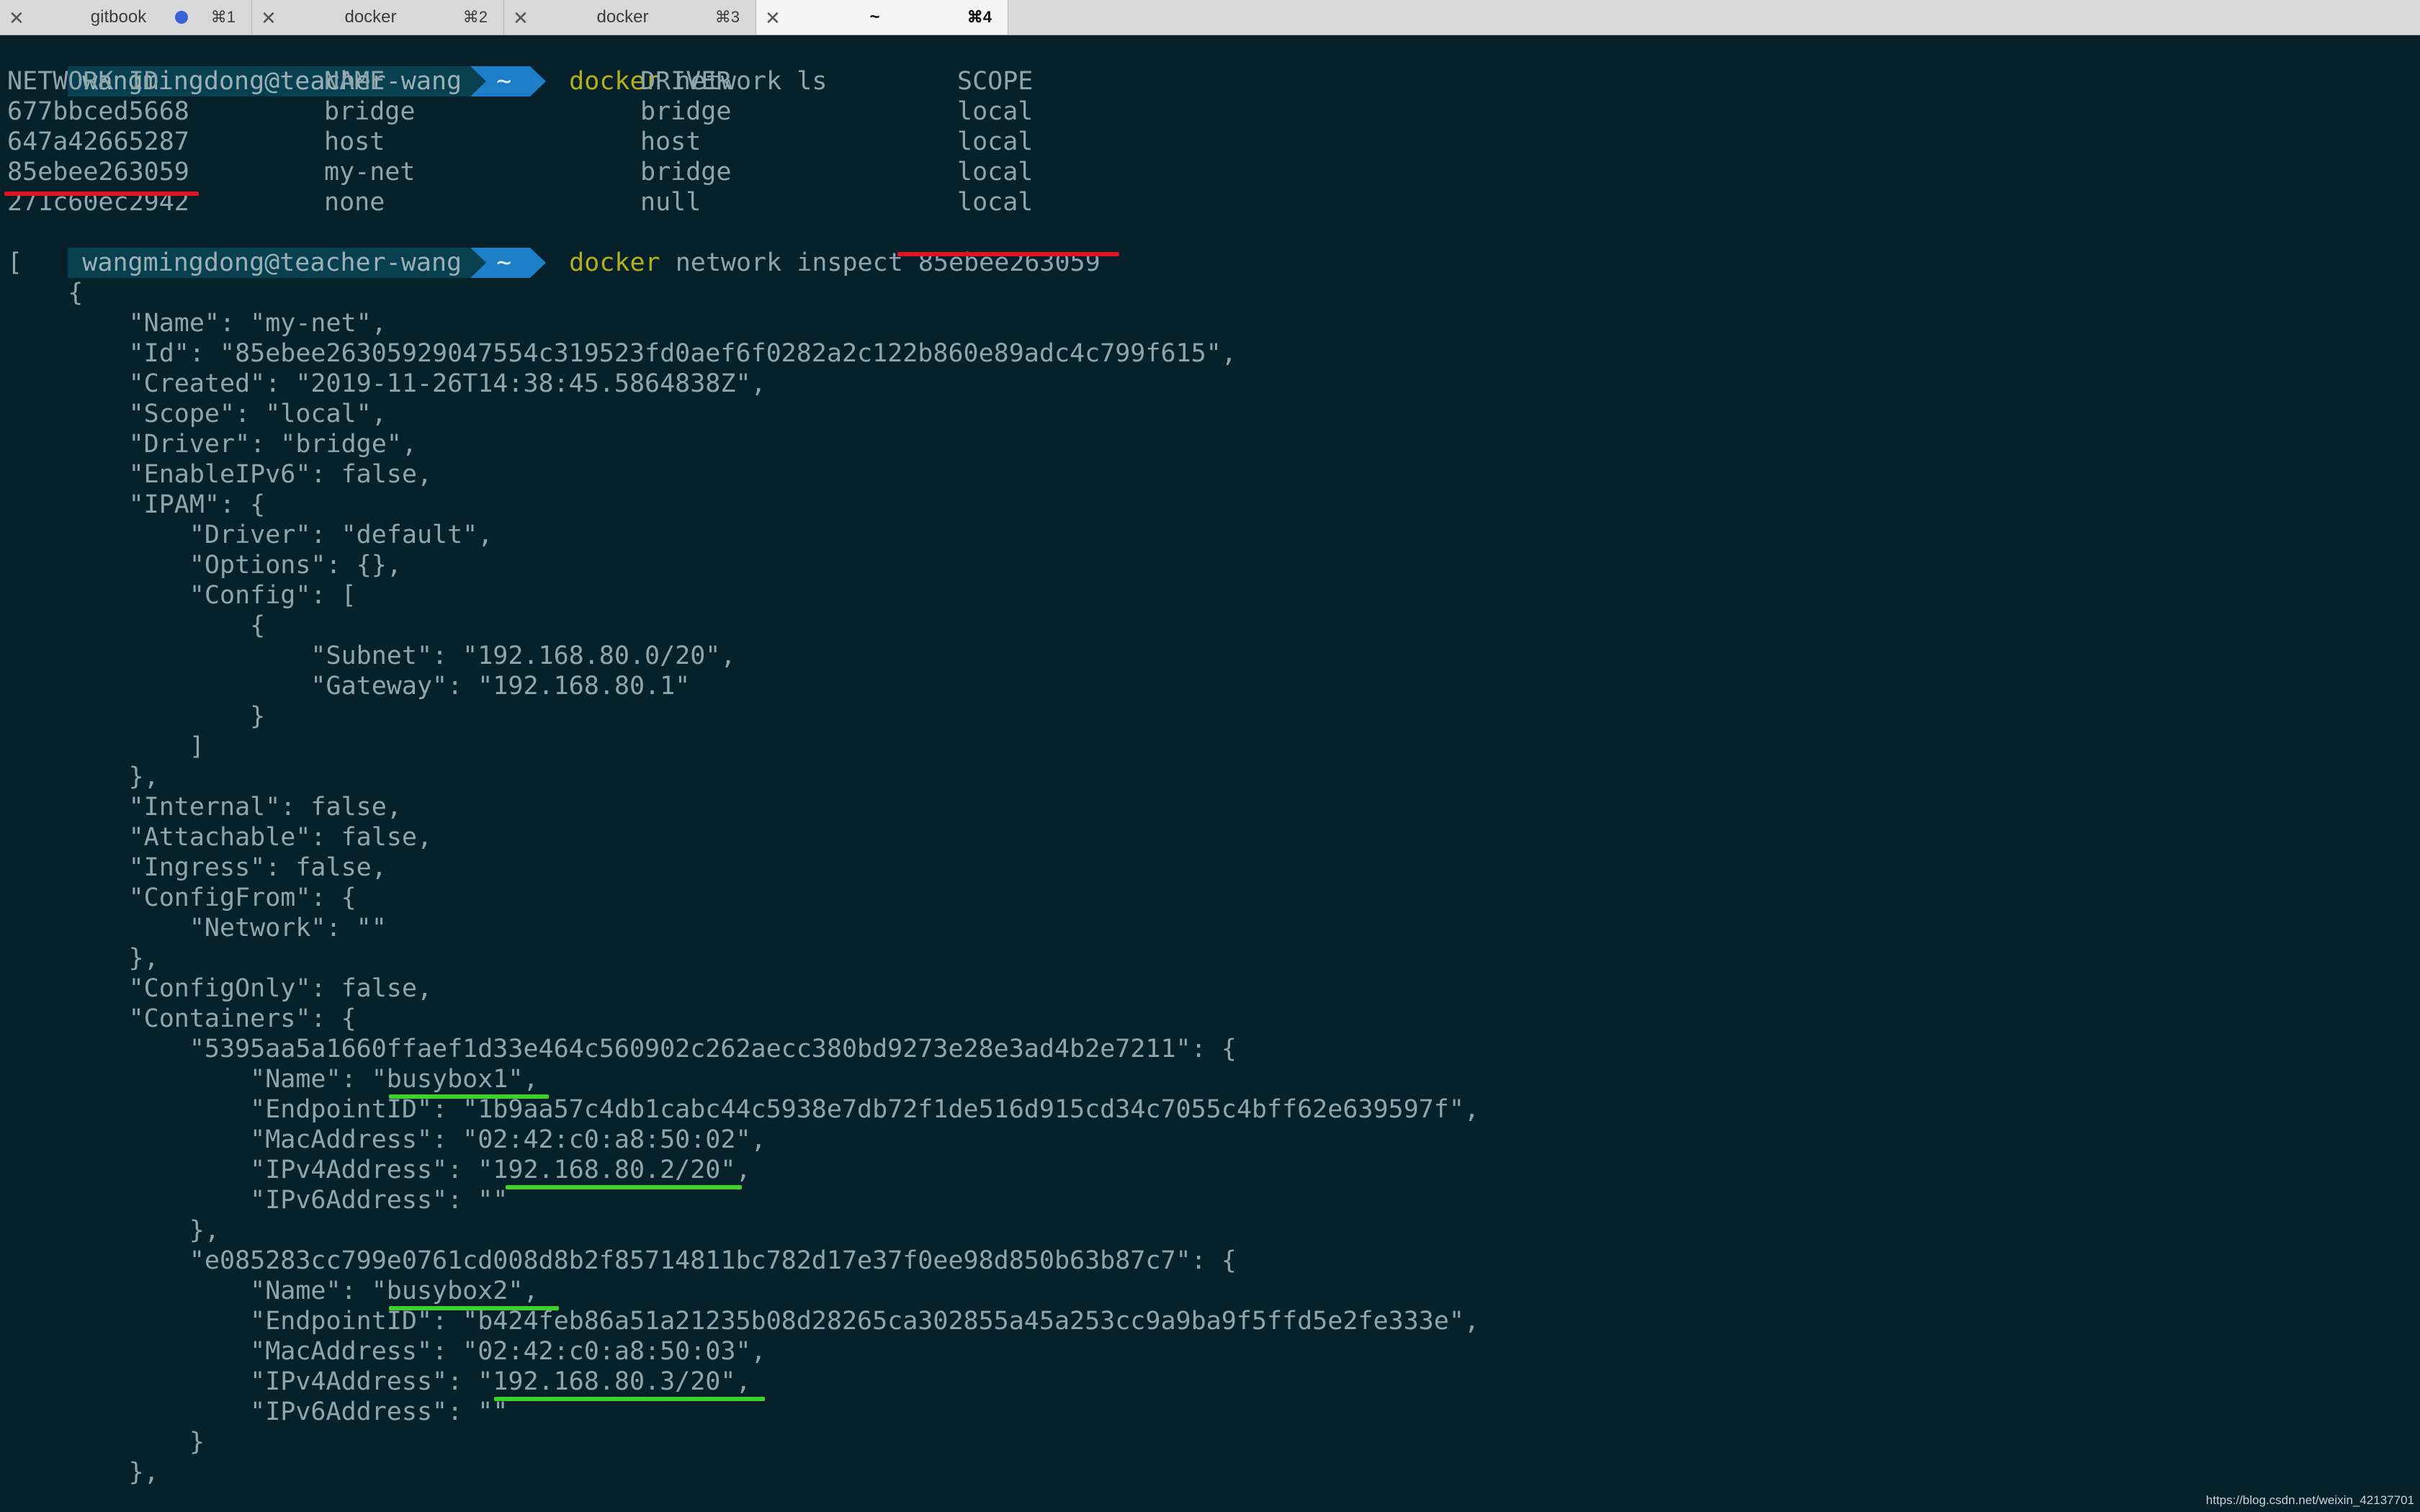 Image resolution: width=2420 pixels, height=1512 pixels. I want to click on column-header: DRIVER, so click(686, 81).